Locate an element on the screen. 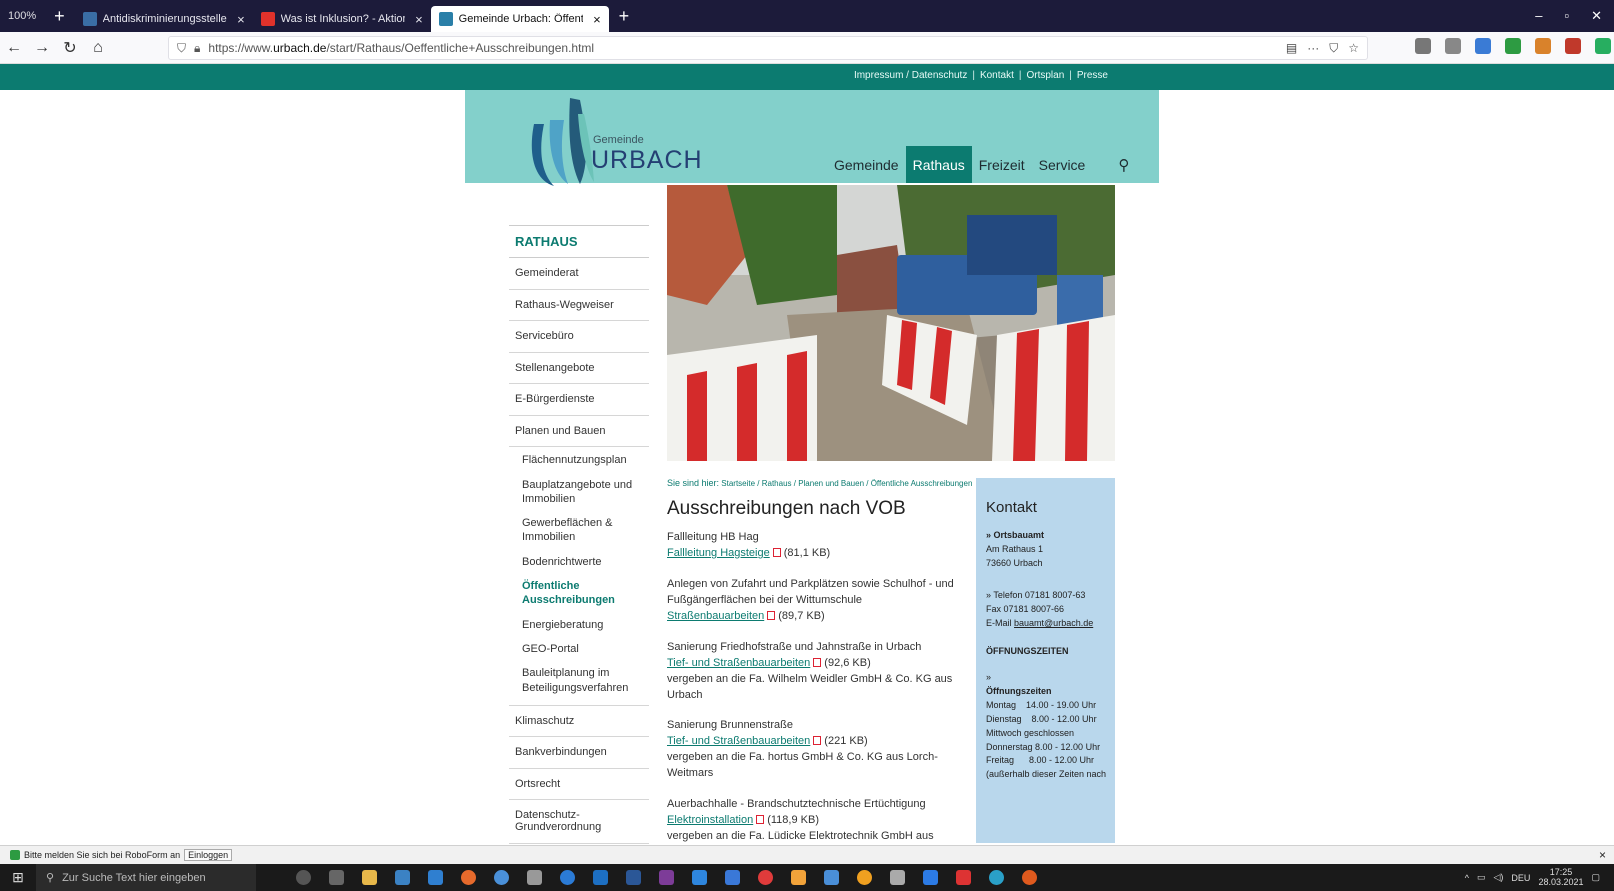 This screenshot has width=1614, height=891. nav-item-gemeinde: Gemeinde is located at coordinates (866, 164).